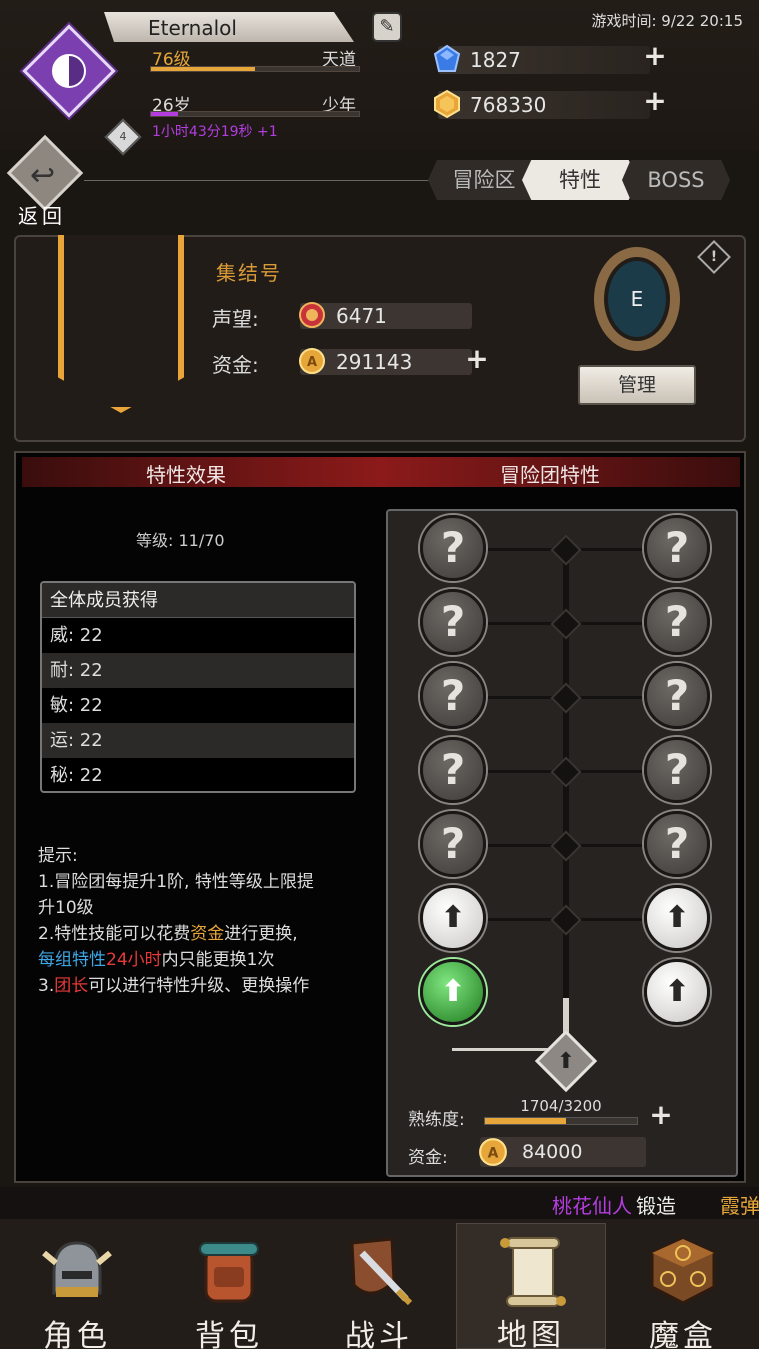 This screenshot has width=759, height=1349. What do you see at coordinates (165, 114) in the screenshot?
I see `age-progress-fill` at bounding box center [165, 114].